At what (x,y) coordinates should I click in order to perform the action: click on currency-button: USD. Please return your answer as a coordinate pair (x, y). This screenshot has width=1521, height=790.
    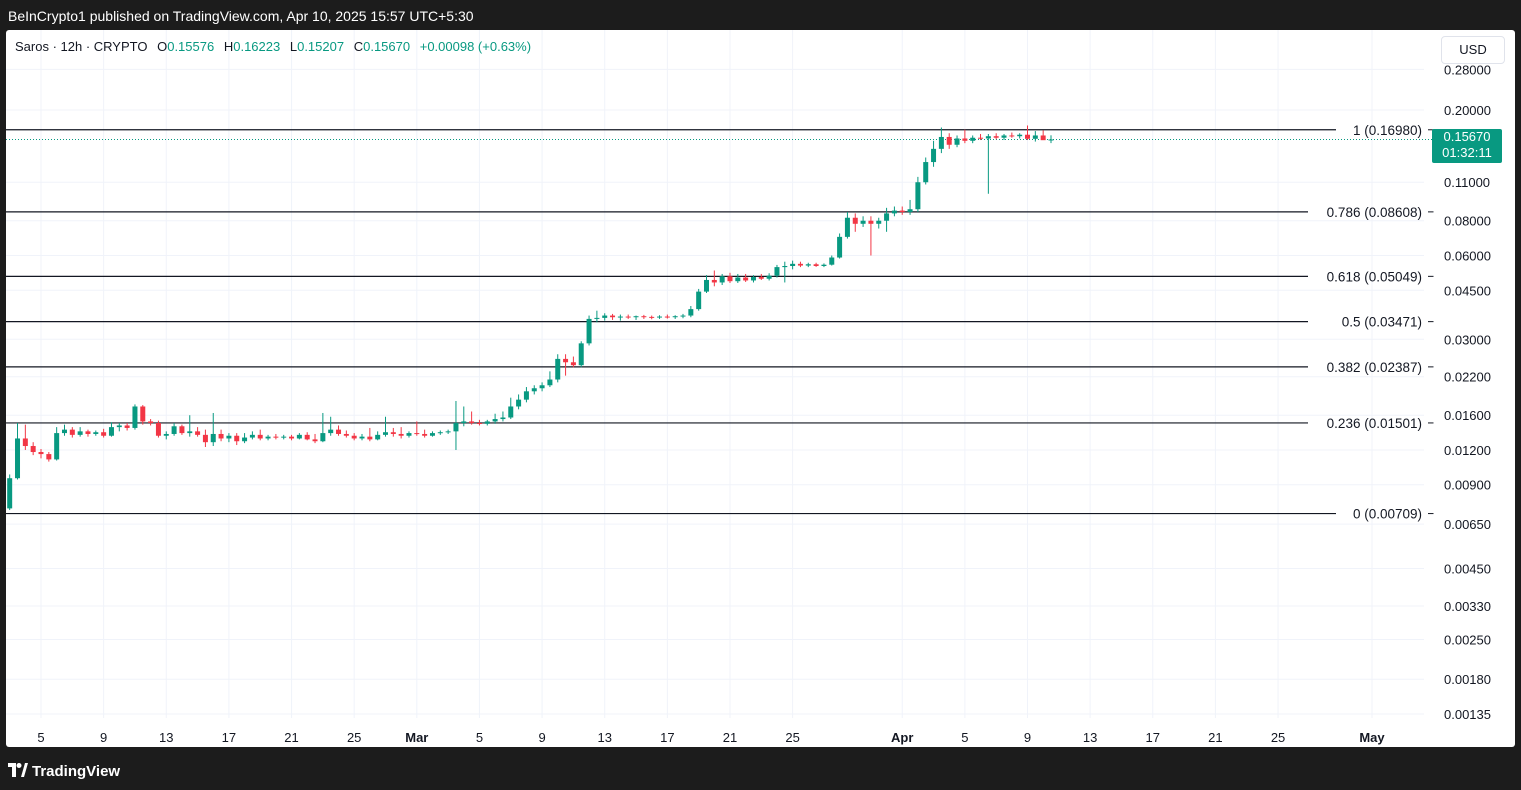
    Looking at the image, I should click on (1473, 50).